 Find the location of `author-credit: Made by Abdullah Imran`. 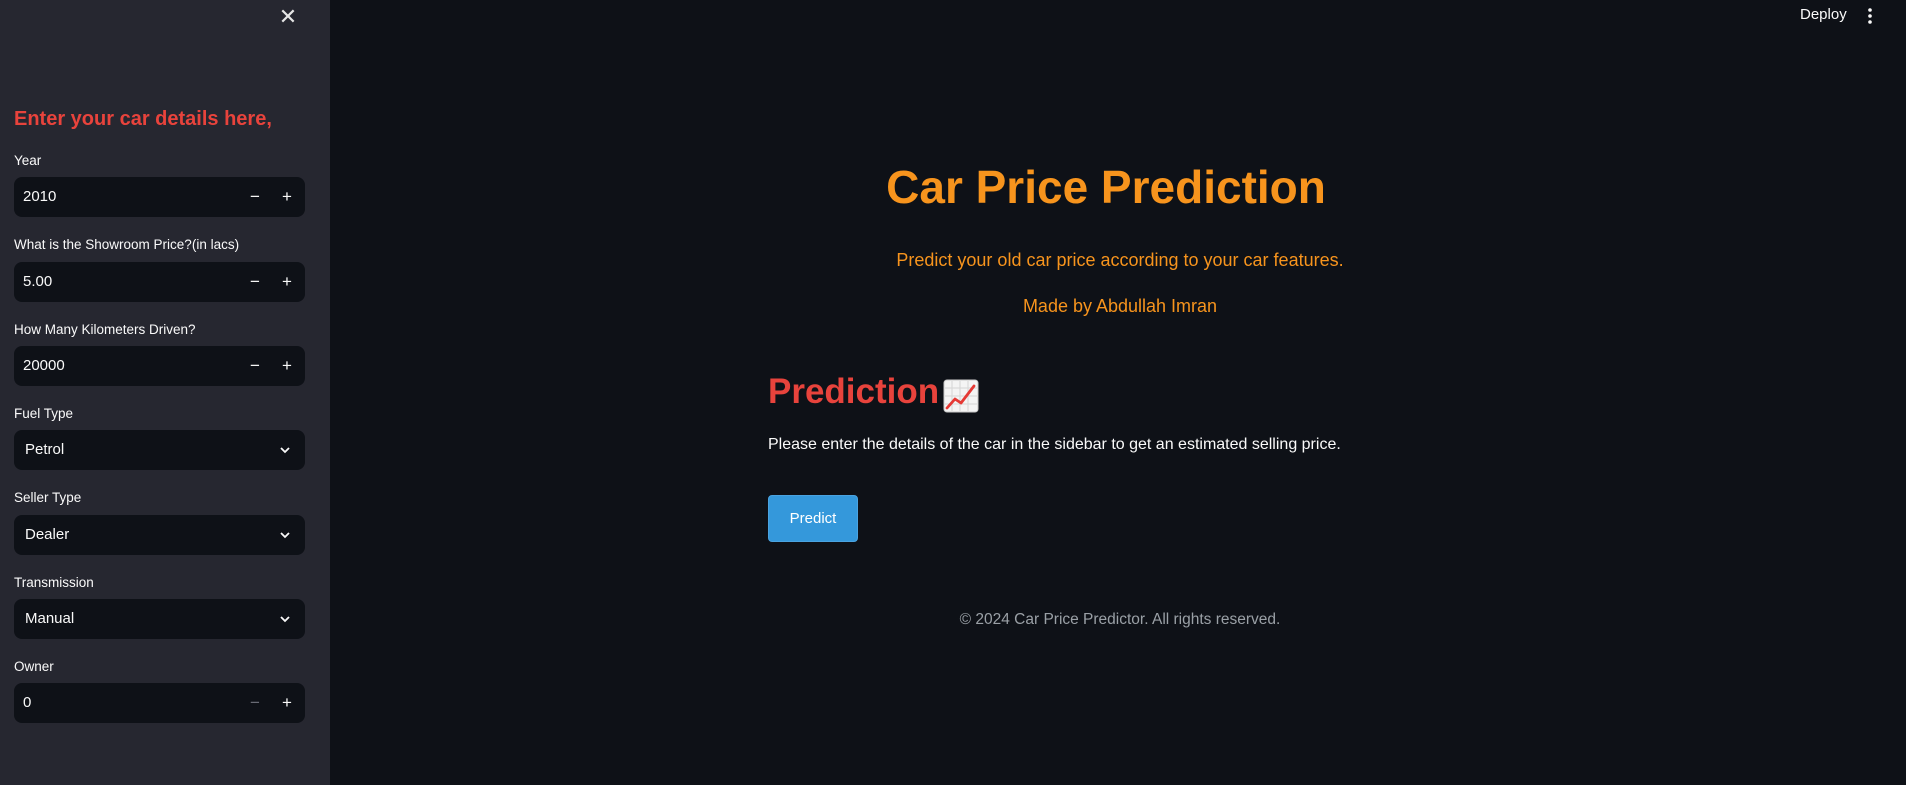

author-credit: Made by Abdullah Imran is located at coordinates (1120, 306).